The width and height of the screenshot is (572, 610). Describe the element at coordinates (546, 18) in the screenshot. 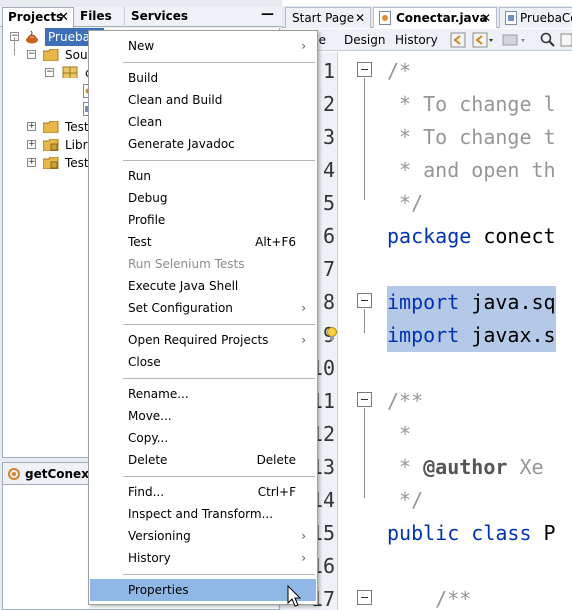

I see `tab-label: PruebaCon` at that location.